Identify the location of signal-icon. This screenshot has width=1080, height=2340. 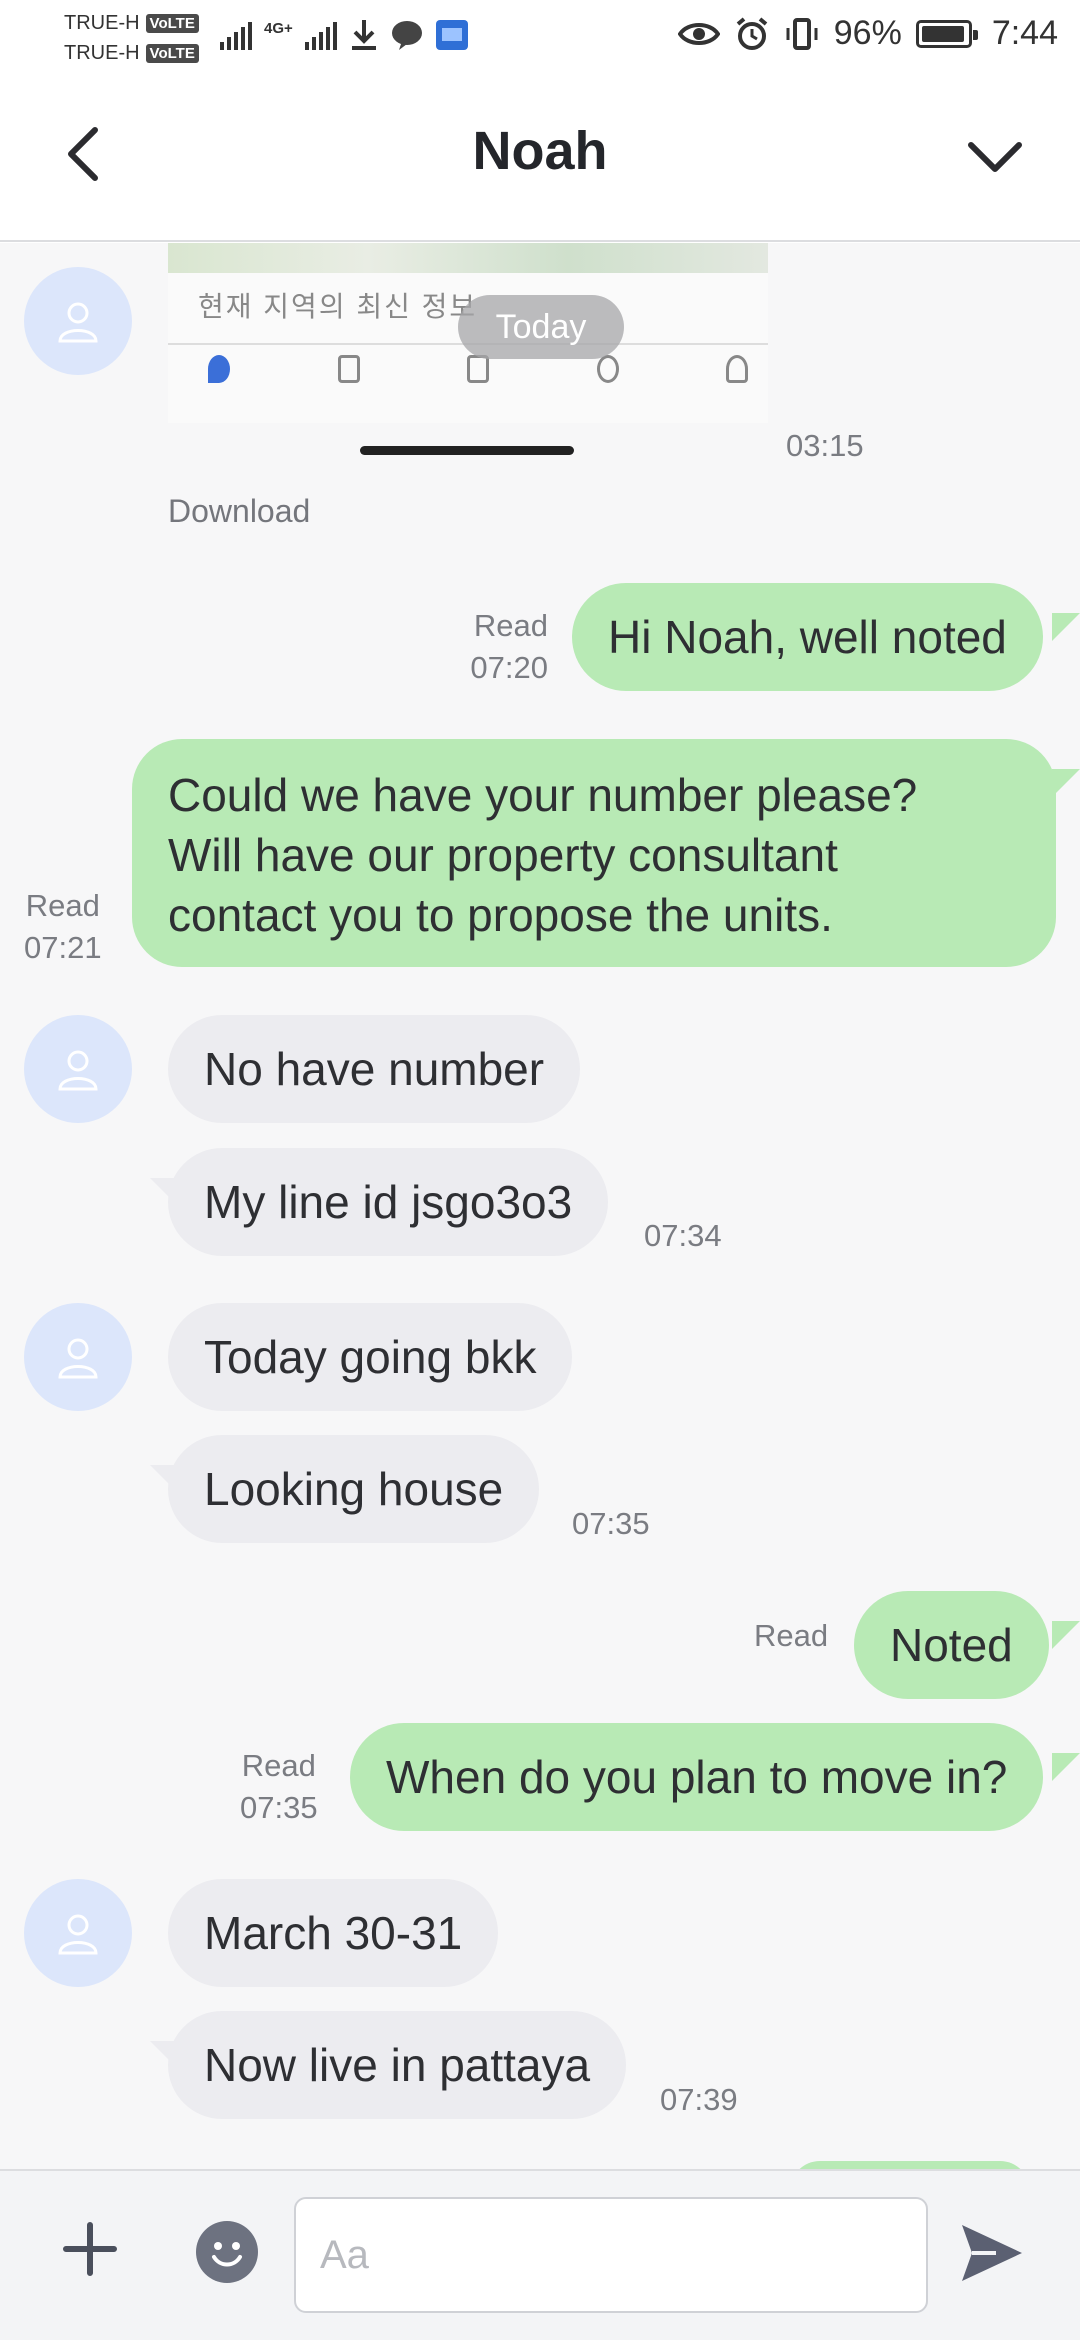
(236, 35).